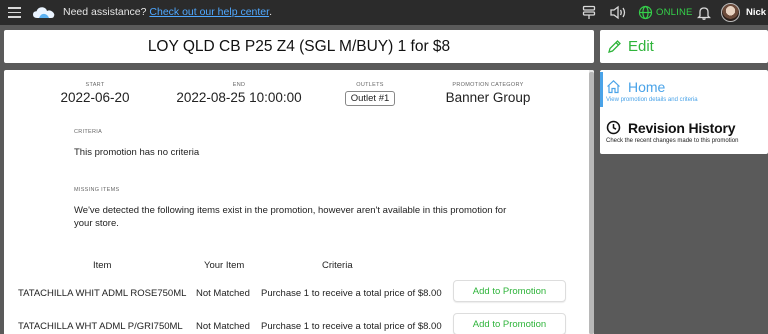 This screenshot has height=334, width=768. I want to click on promotion-category: PROMOTION CATEGORY Banner Group, so click(488, 93).